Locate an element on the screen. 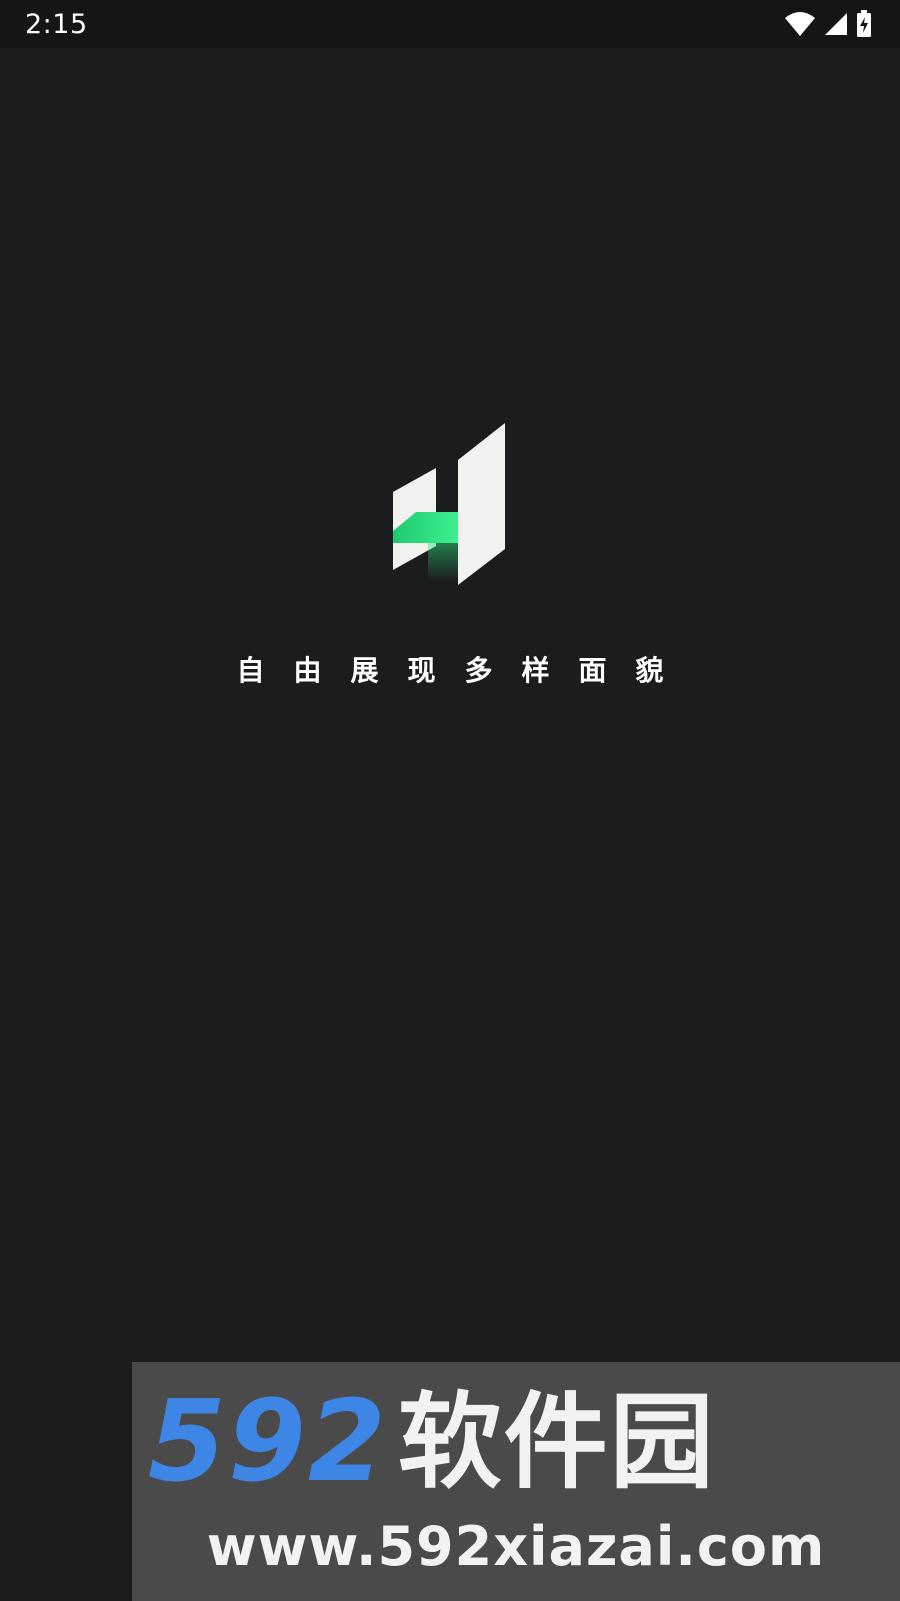 Image resolution: width=900 pixels, height=1601 pixels. battery-charging-icon is located at coordinates (864, 24).